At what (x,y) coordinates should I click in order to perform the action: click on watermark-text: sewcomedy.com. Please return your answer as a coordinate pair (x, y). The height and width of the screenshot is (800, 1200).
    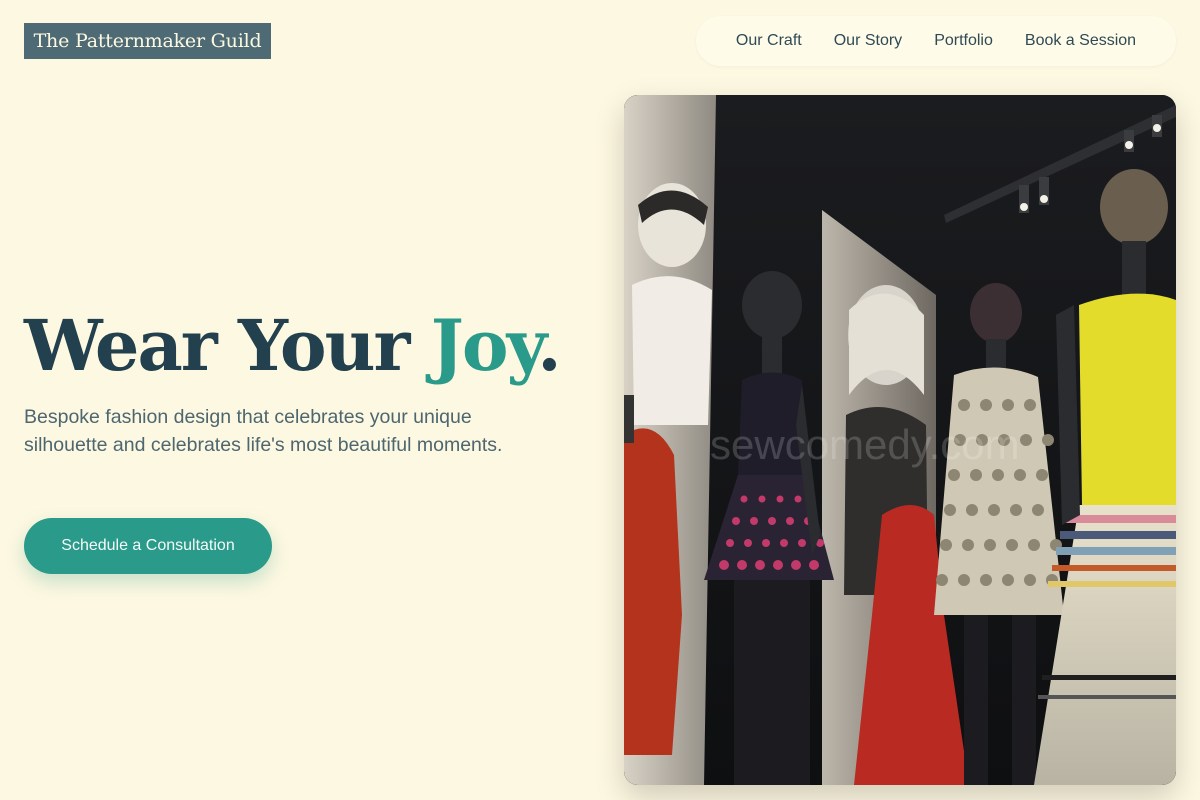
    Looking at the image, I should click on (865, 444).